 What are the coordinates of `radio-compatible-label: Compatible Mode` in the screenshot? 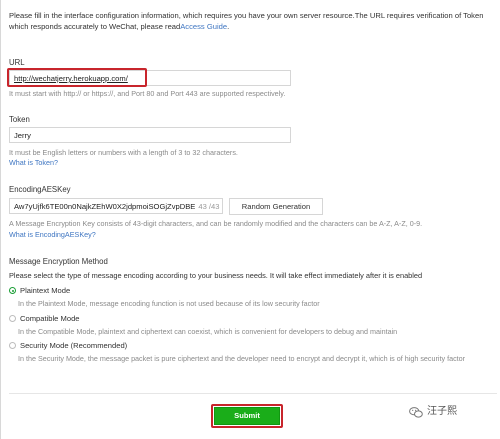 It's located at (50, 318).